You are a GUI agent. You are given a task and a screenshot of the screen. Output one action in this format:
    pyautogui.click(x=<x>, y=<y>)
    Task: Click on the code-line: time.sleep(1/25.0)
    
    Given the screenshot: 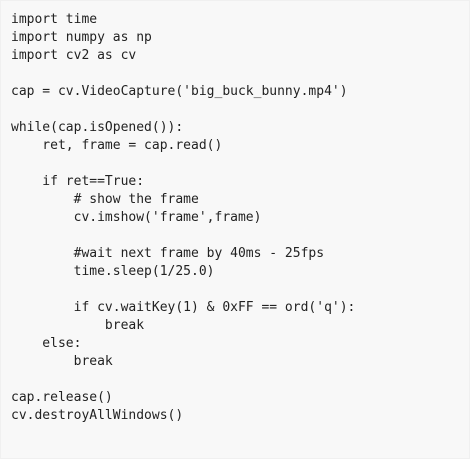 What is the action you would take?
    pyautogui.click(x=113, y=271)
    